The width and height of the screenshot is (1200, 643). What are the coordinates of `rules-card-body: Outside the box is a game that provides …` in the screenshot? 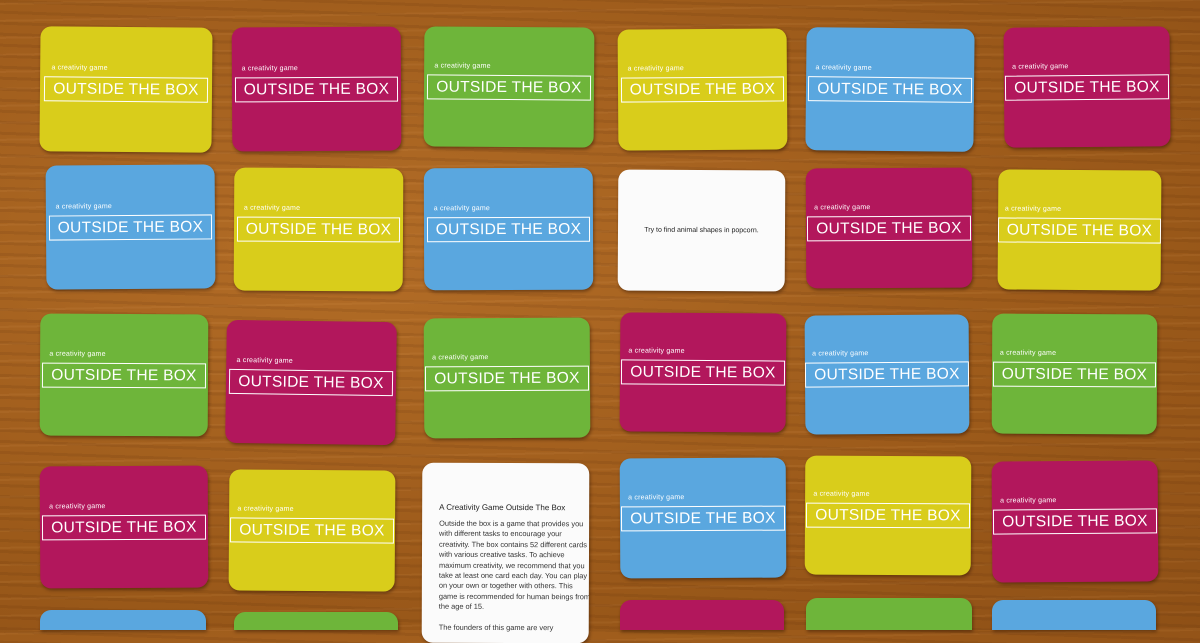 It's located at (514, 581).